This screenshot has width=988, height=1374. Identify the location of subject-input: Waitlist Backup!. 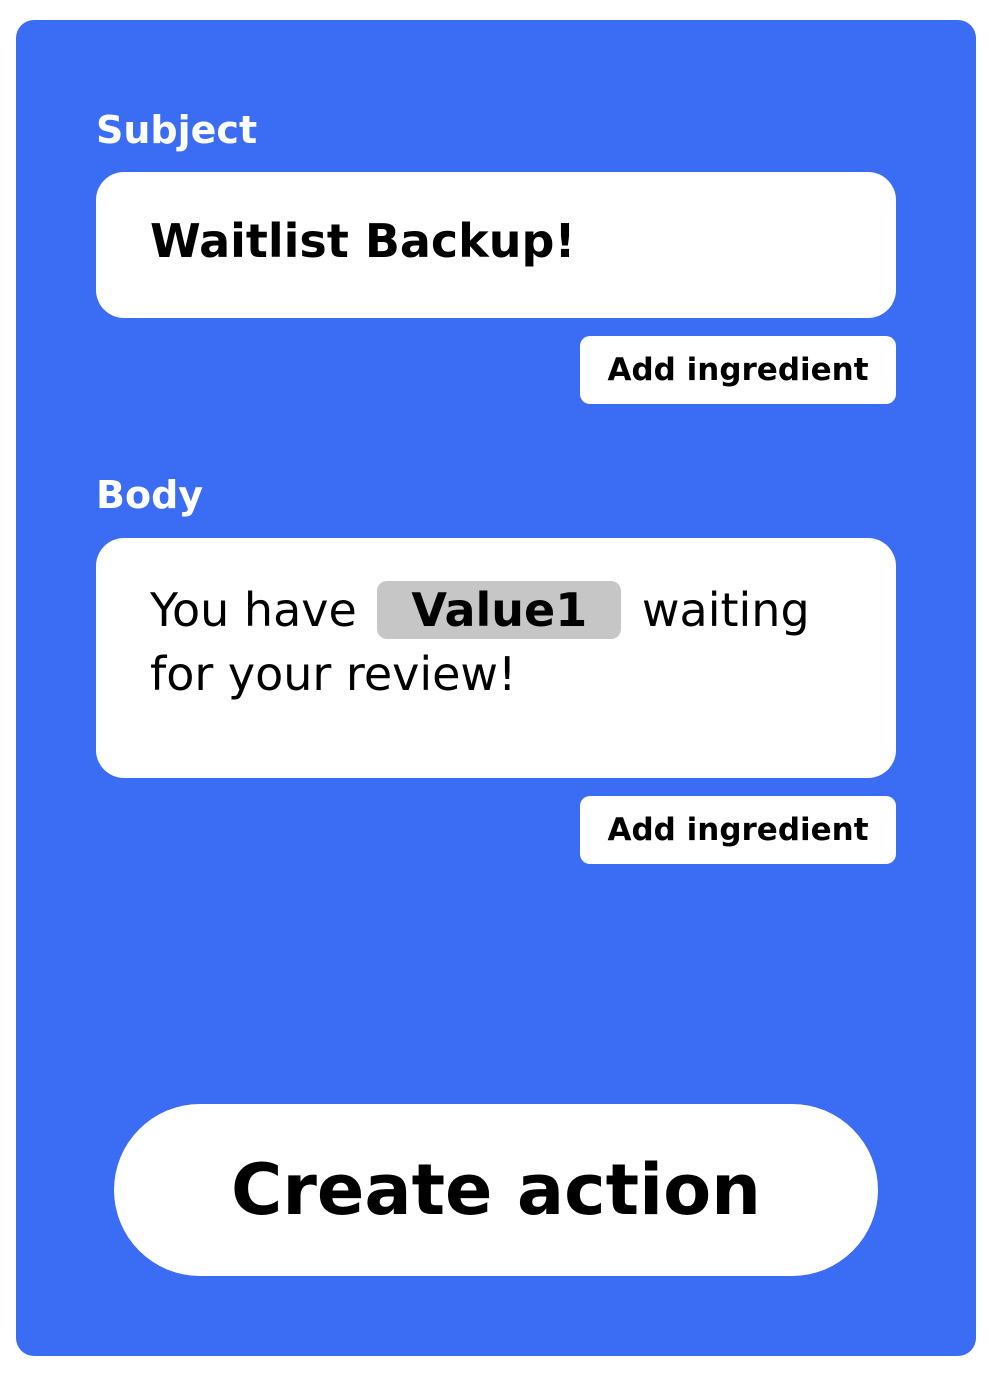
(496, 245).